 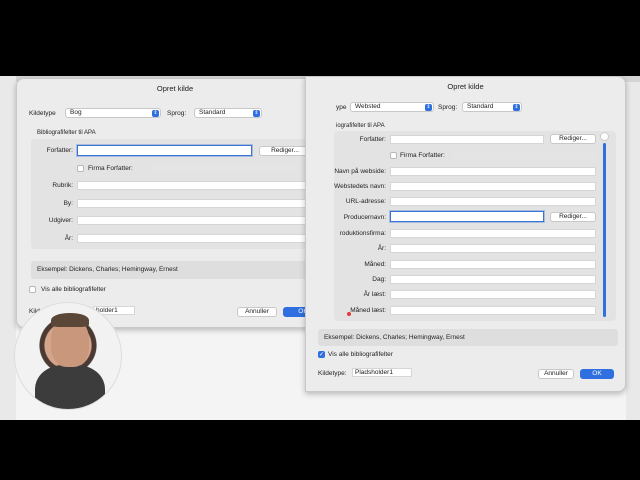 What do you see at coordinates (360, 126) in the screenshot?
I see `group-title: iografifelter til APA` at bounding box center [360, 126].